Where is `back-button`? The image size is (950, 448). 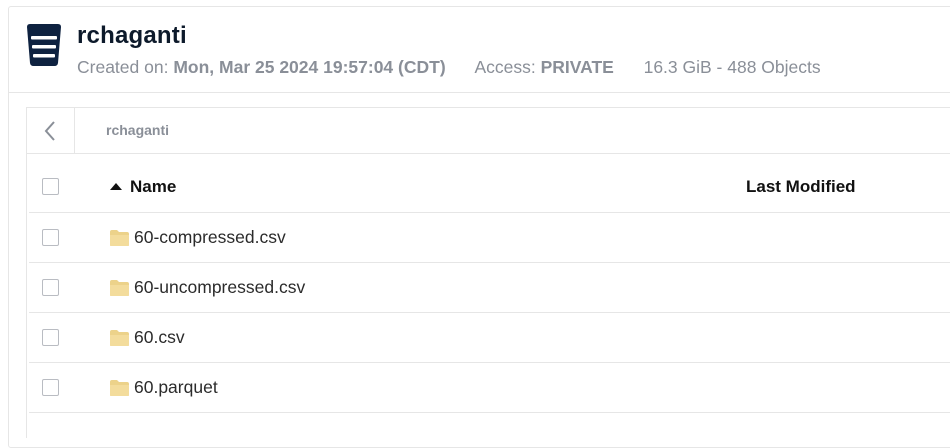 back-button is located at coordinates (51, 130).